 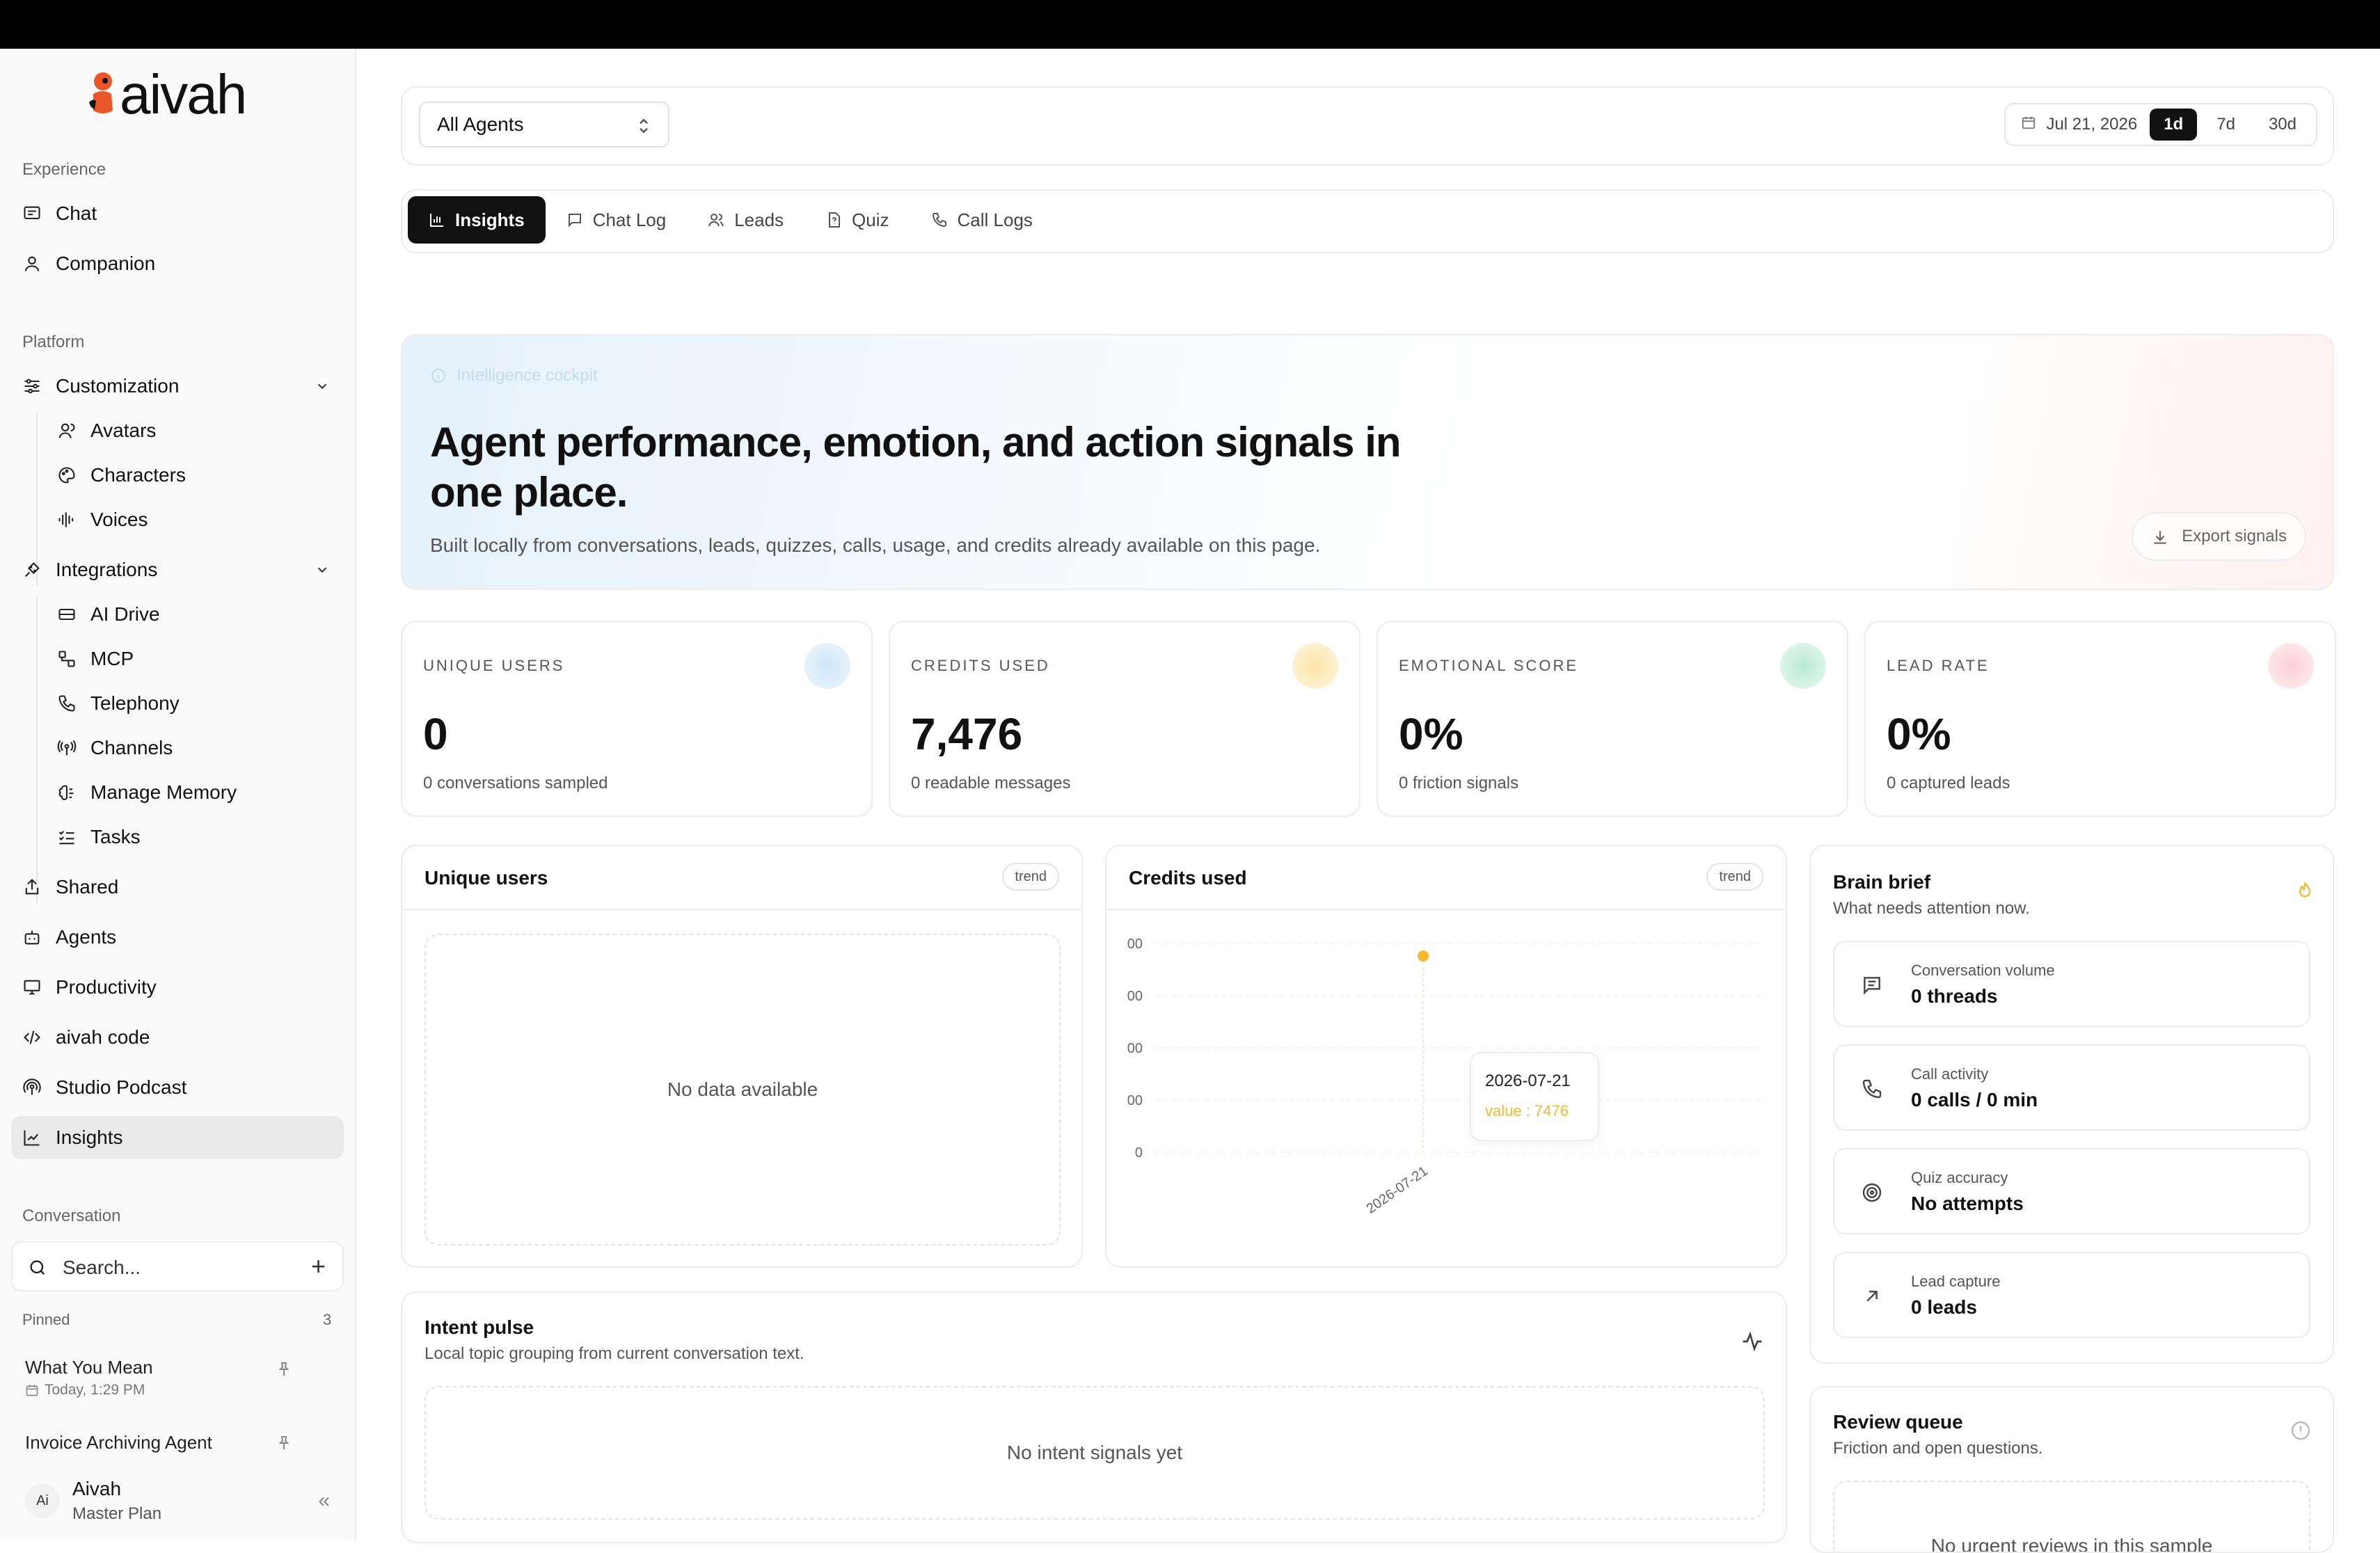 What do you see at coordinates (177, 430) in the screenshot?
I see `nav-avatars: Avatars` at bounding box center [177, 430].